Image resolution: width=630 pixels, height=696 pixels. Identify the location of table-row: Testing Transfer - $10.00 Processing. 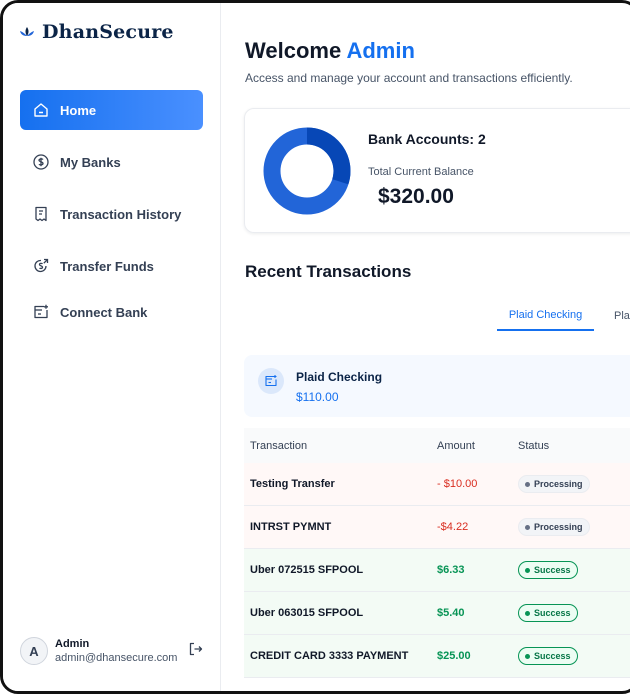
(437, 484).